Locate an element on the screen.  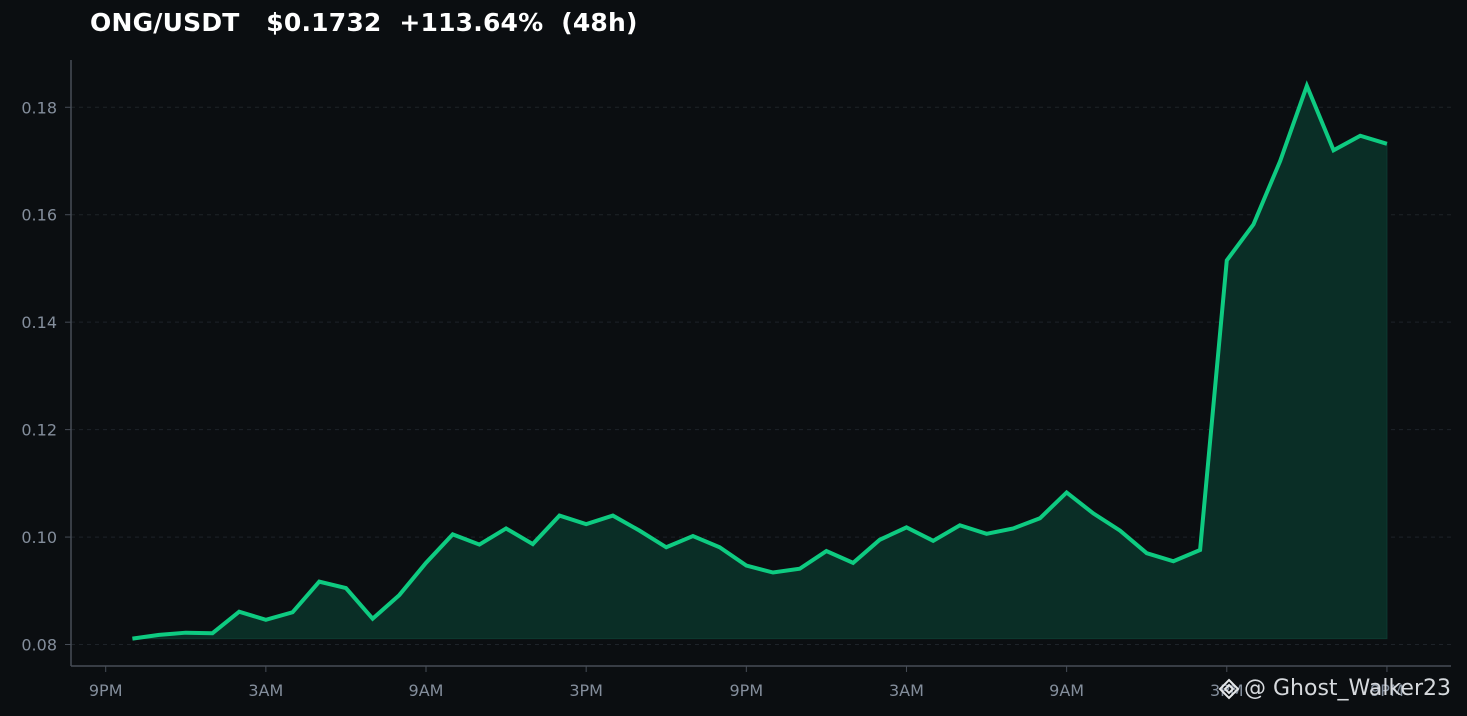
y-tick-label: 0.08 is located at coordinates (39, 645).